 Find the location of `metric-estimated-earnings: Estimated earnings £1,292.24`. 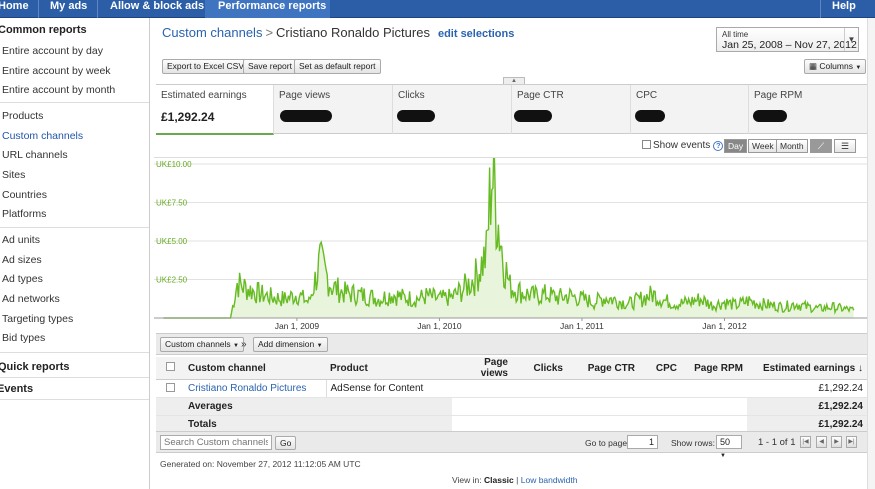

metric-estimated-earnings: Estimated earnings £1,292.24 is located at coordinates (215, 110).